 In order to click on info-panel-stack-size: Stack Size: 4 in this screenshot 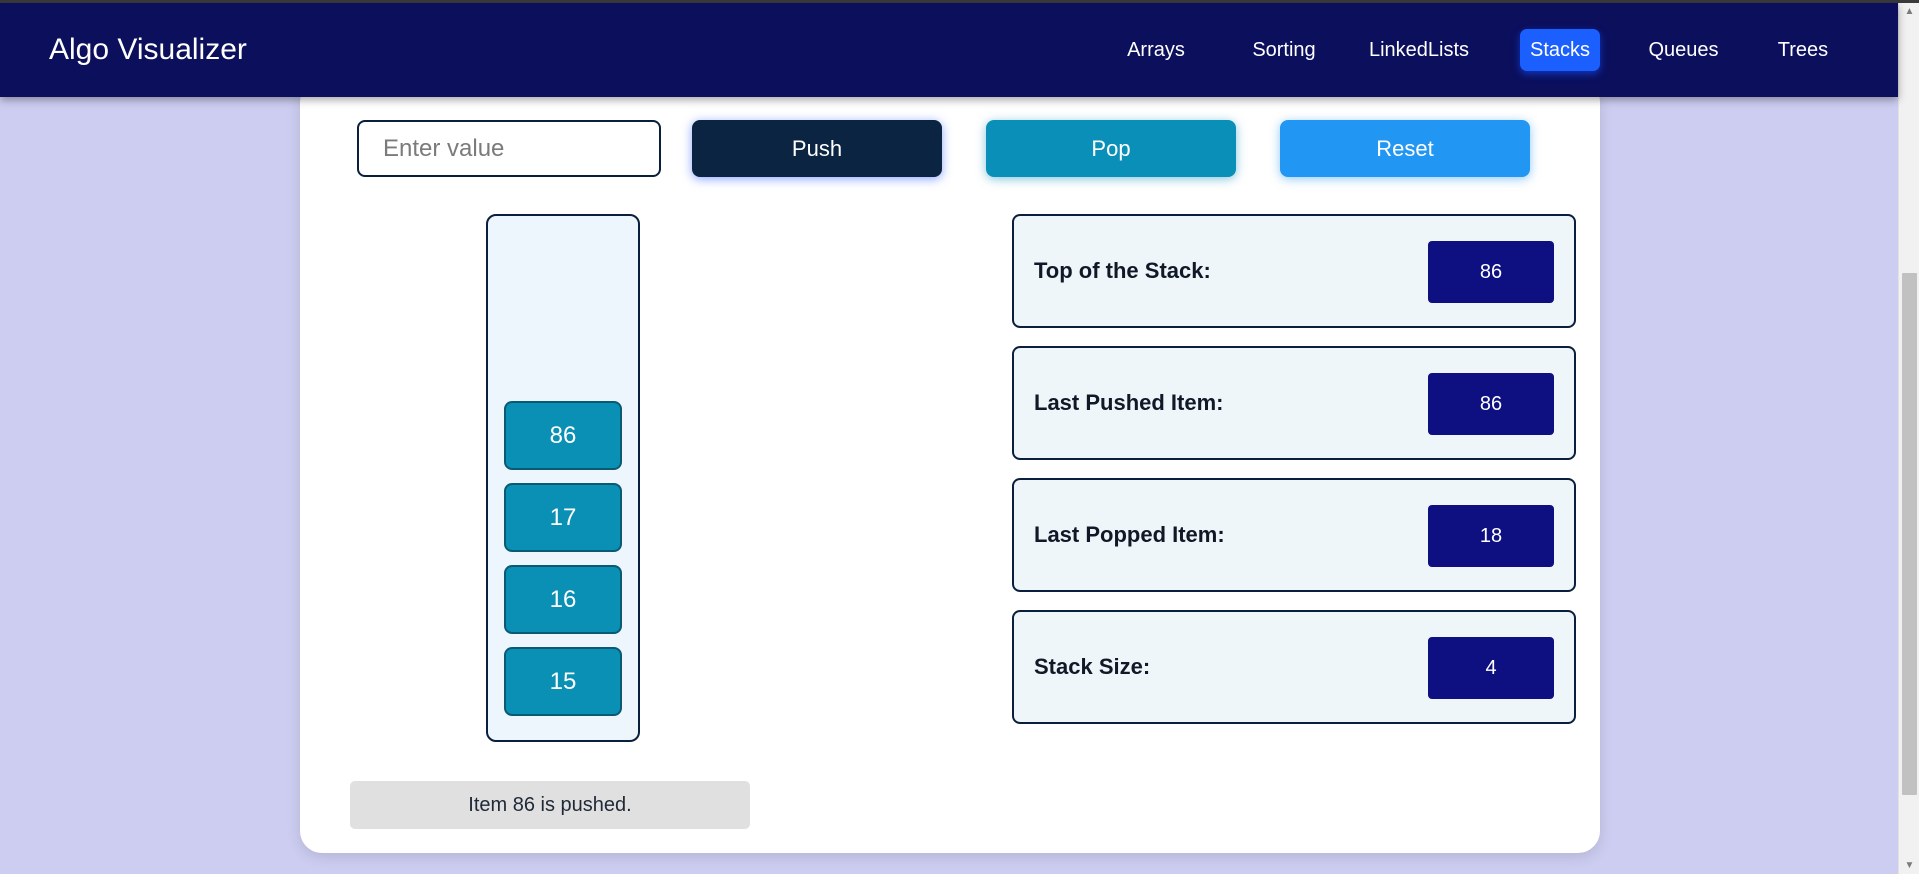, I will do `click(1294, 667)`.